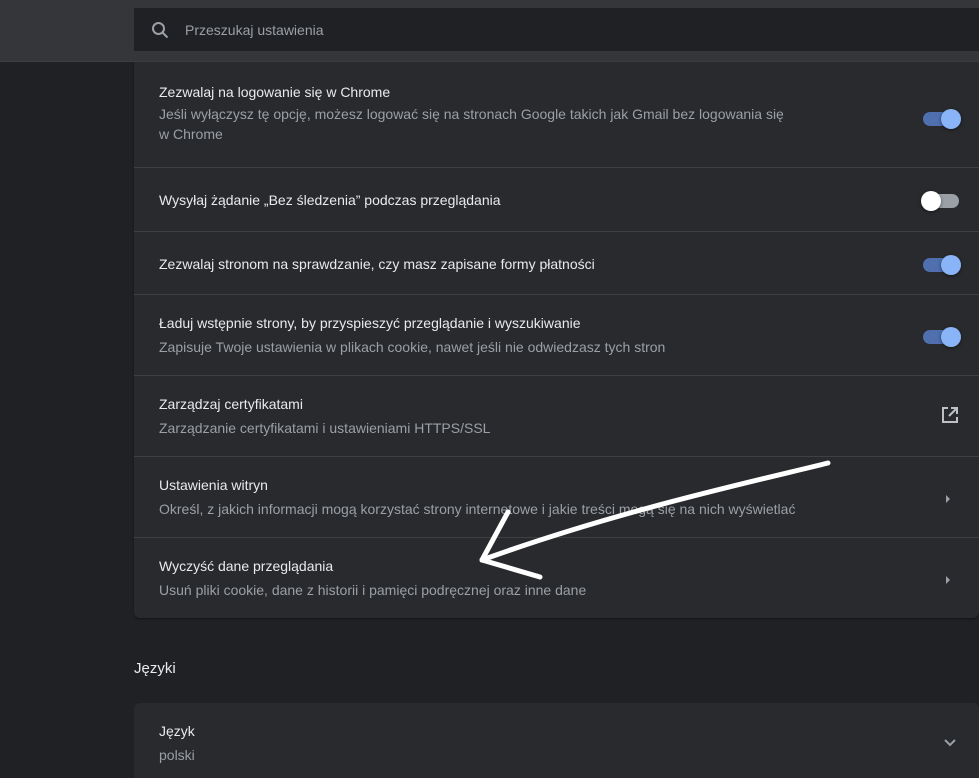 The width and height of the screenshot is (979, 778). Describe the element at coordinates (275, 92) in the screenshot. I see `setting-title: Zezwalaj na logowanie się w Chrome` at that location.